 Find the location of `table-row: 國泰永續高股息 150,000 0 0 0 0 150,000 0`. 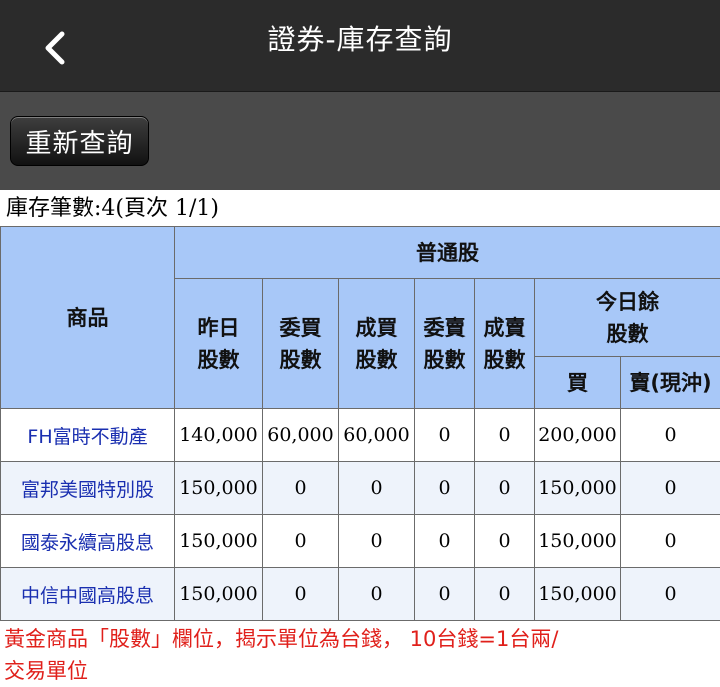

table-row: 國泰永續高股息 150,000 0 0 0 0 150,000 0 is located at coordinates (360, 541).